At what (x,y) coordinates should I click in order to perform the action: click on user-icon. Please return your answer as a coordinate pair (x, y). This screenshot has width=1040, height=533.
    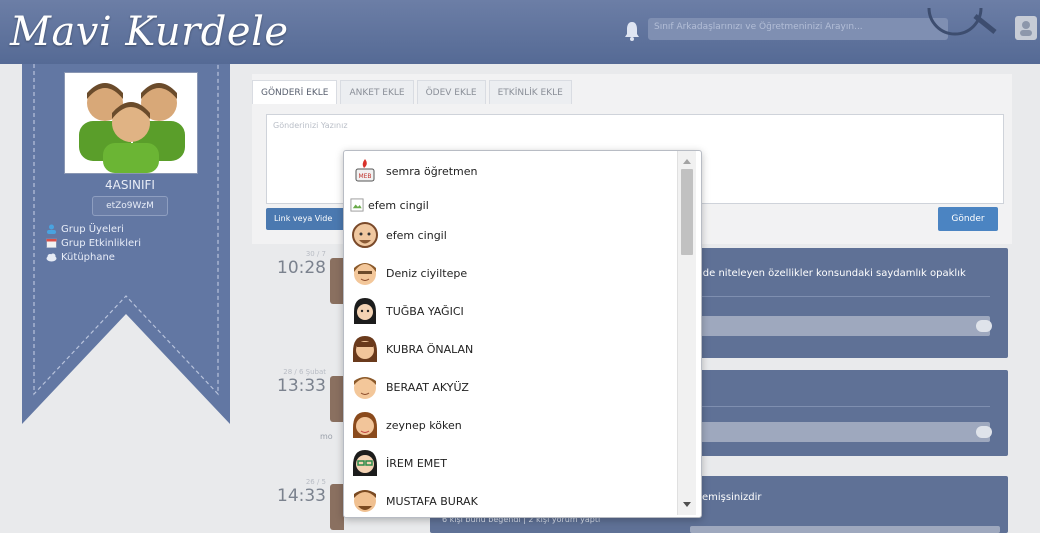
    Looking at the image, I should click on (1026, 28).